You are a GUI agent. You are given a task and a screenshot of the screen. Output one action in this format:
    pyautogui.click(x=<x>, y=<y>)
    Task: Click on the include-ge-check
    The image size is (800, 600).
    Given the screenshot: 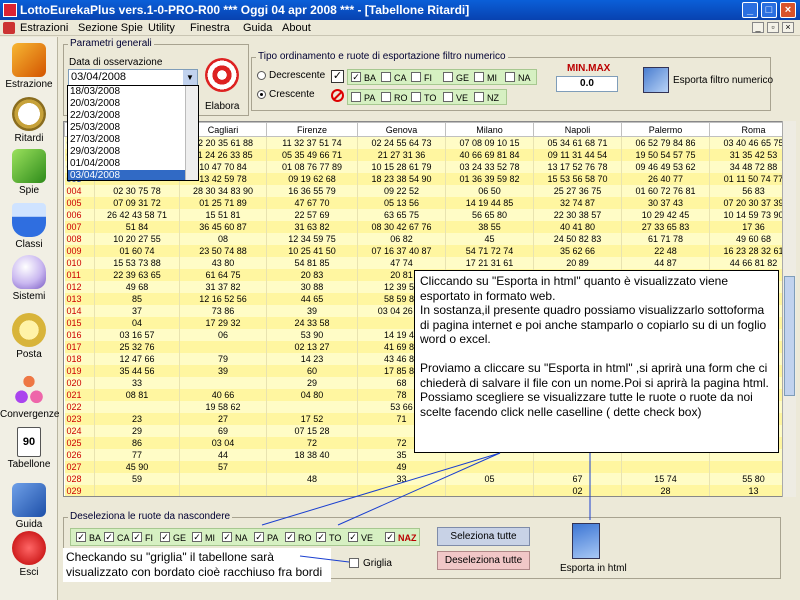 What is the action you would take?
    pyautogui.click(x=448, y=77)
    